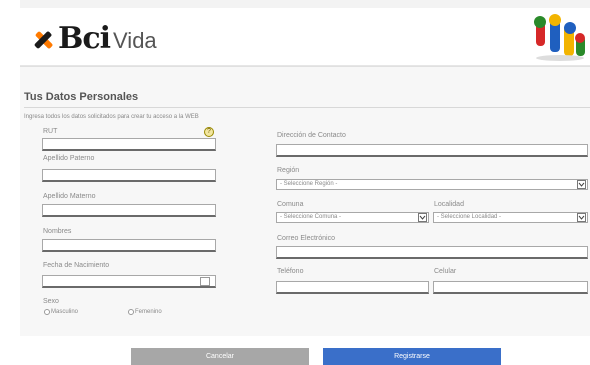  What do you see at coordinates (10, 182) in the screenshot?
I see `page-left-margin` at bounding box center [10, 182].